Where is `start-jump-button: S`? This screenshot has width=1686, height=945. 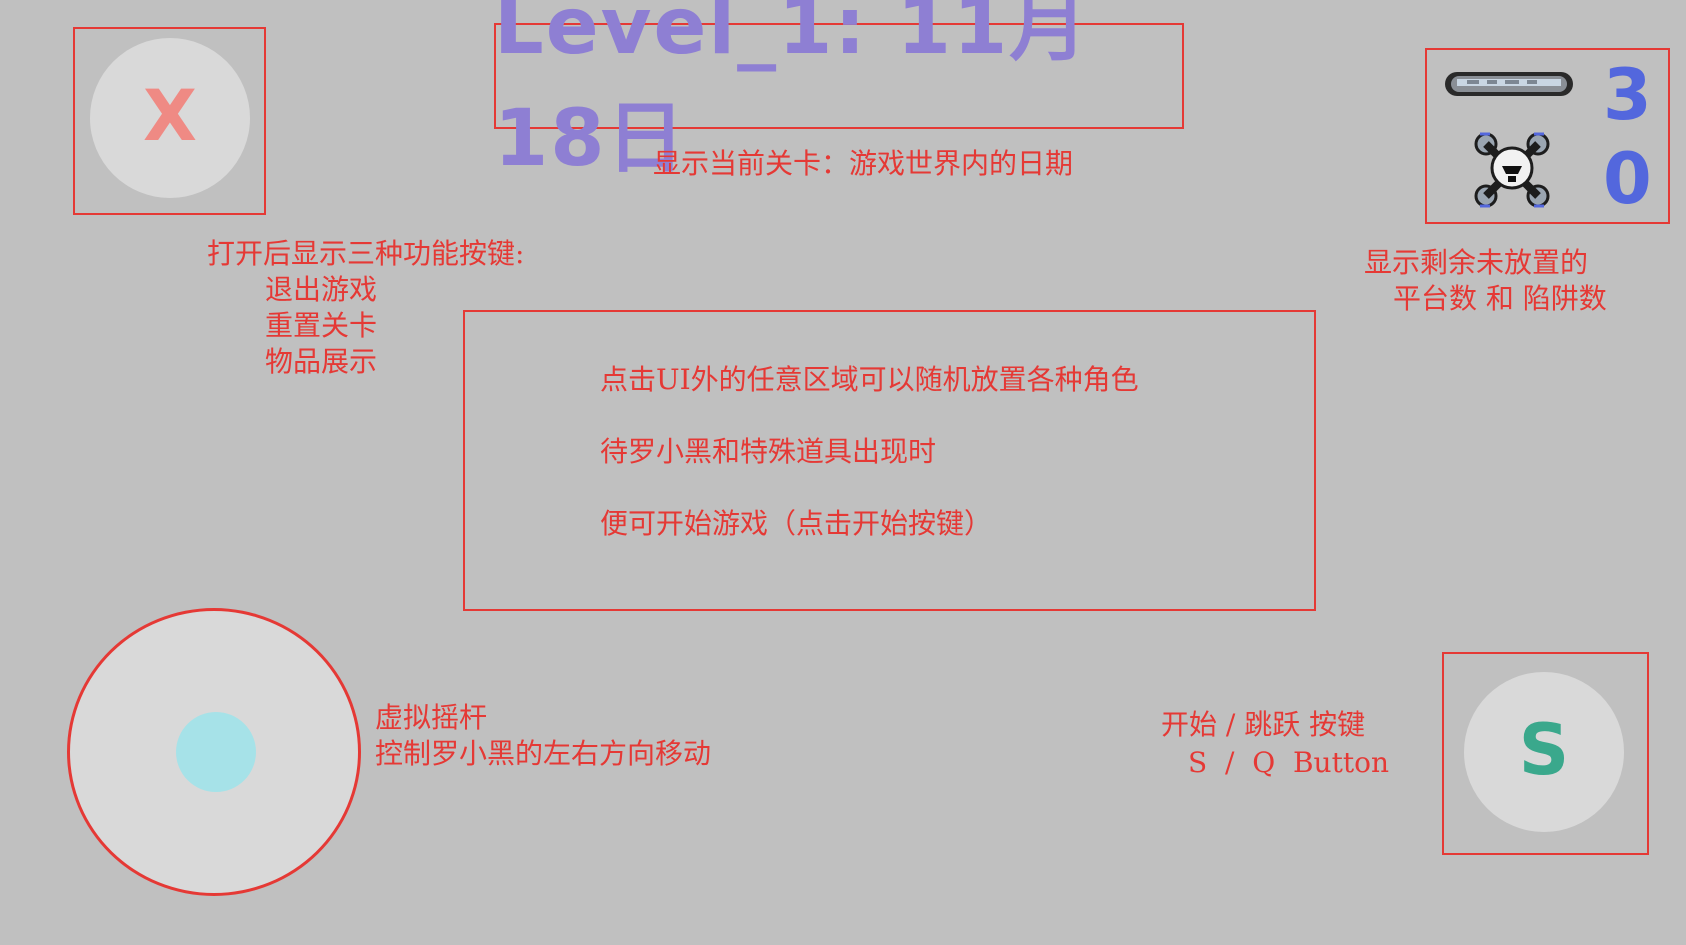
start-jump-button: S is located at coordinates (1544, 752).